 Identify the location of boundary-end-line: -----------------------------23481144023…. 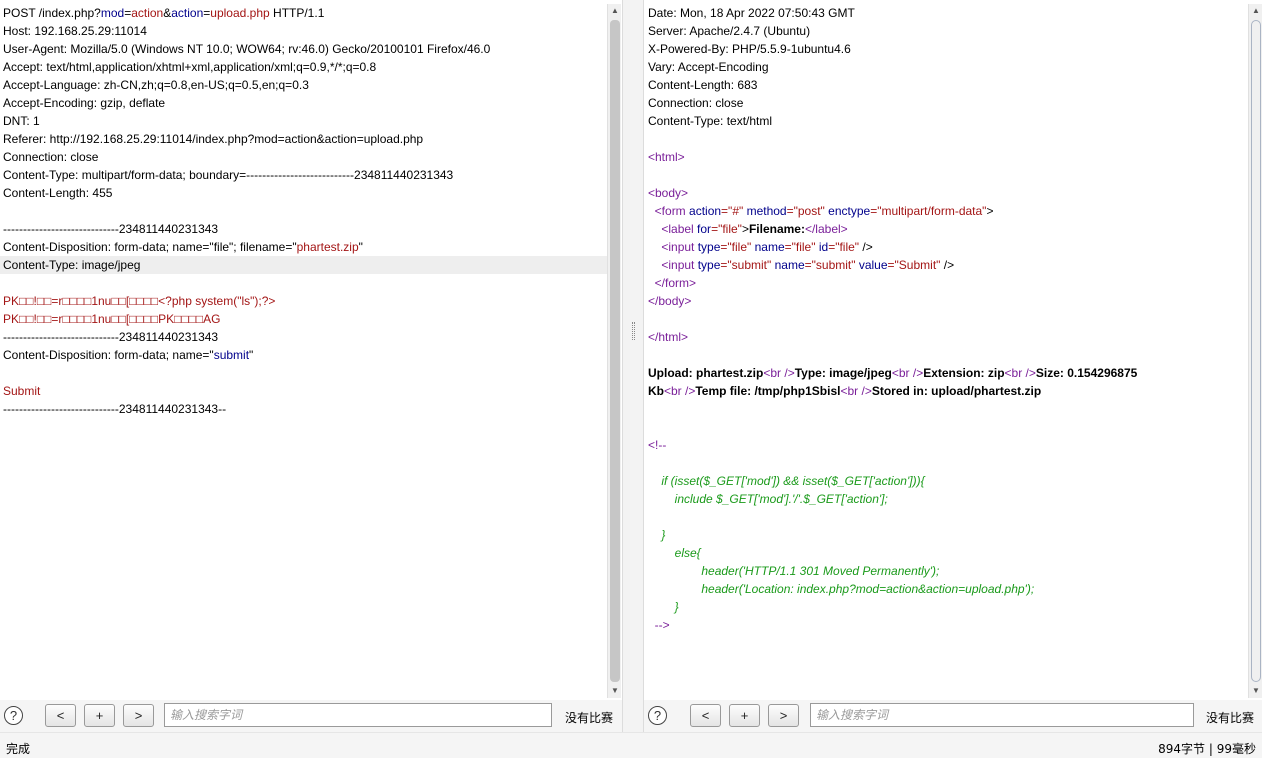
(115, 409).